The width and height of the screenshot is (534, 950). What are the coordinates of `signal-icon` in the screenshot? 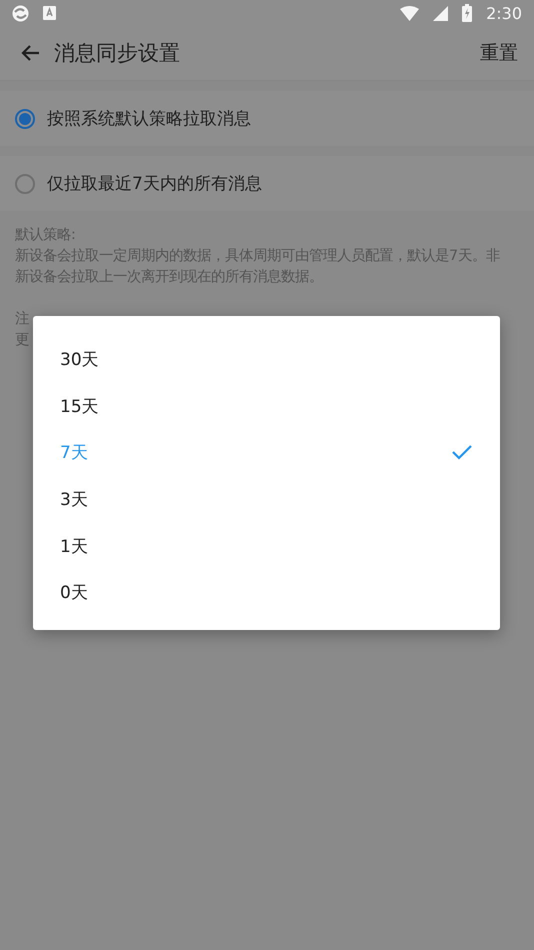 It's located at (440, 13).